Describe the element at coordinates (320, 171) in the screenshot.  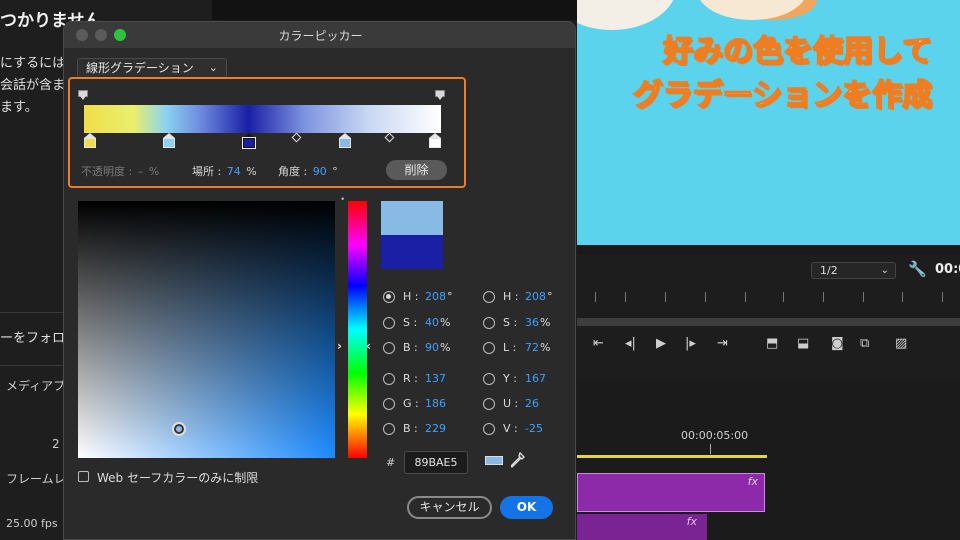
I see `angle-value: 90` at that location.